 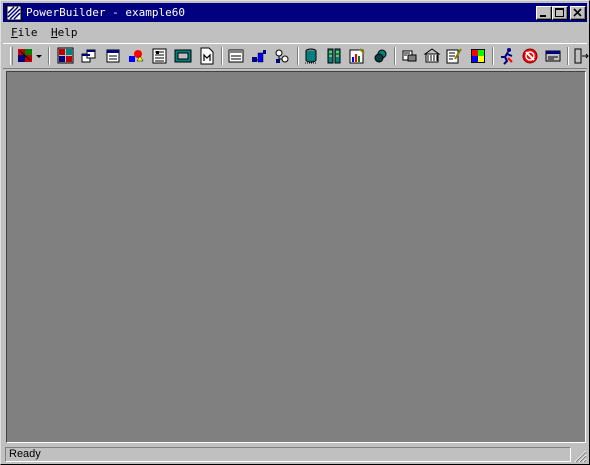 I want to click on color-icon, so click(x=478, y=56).